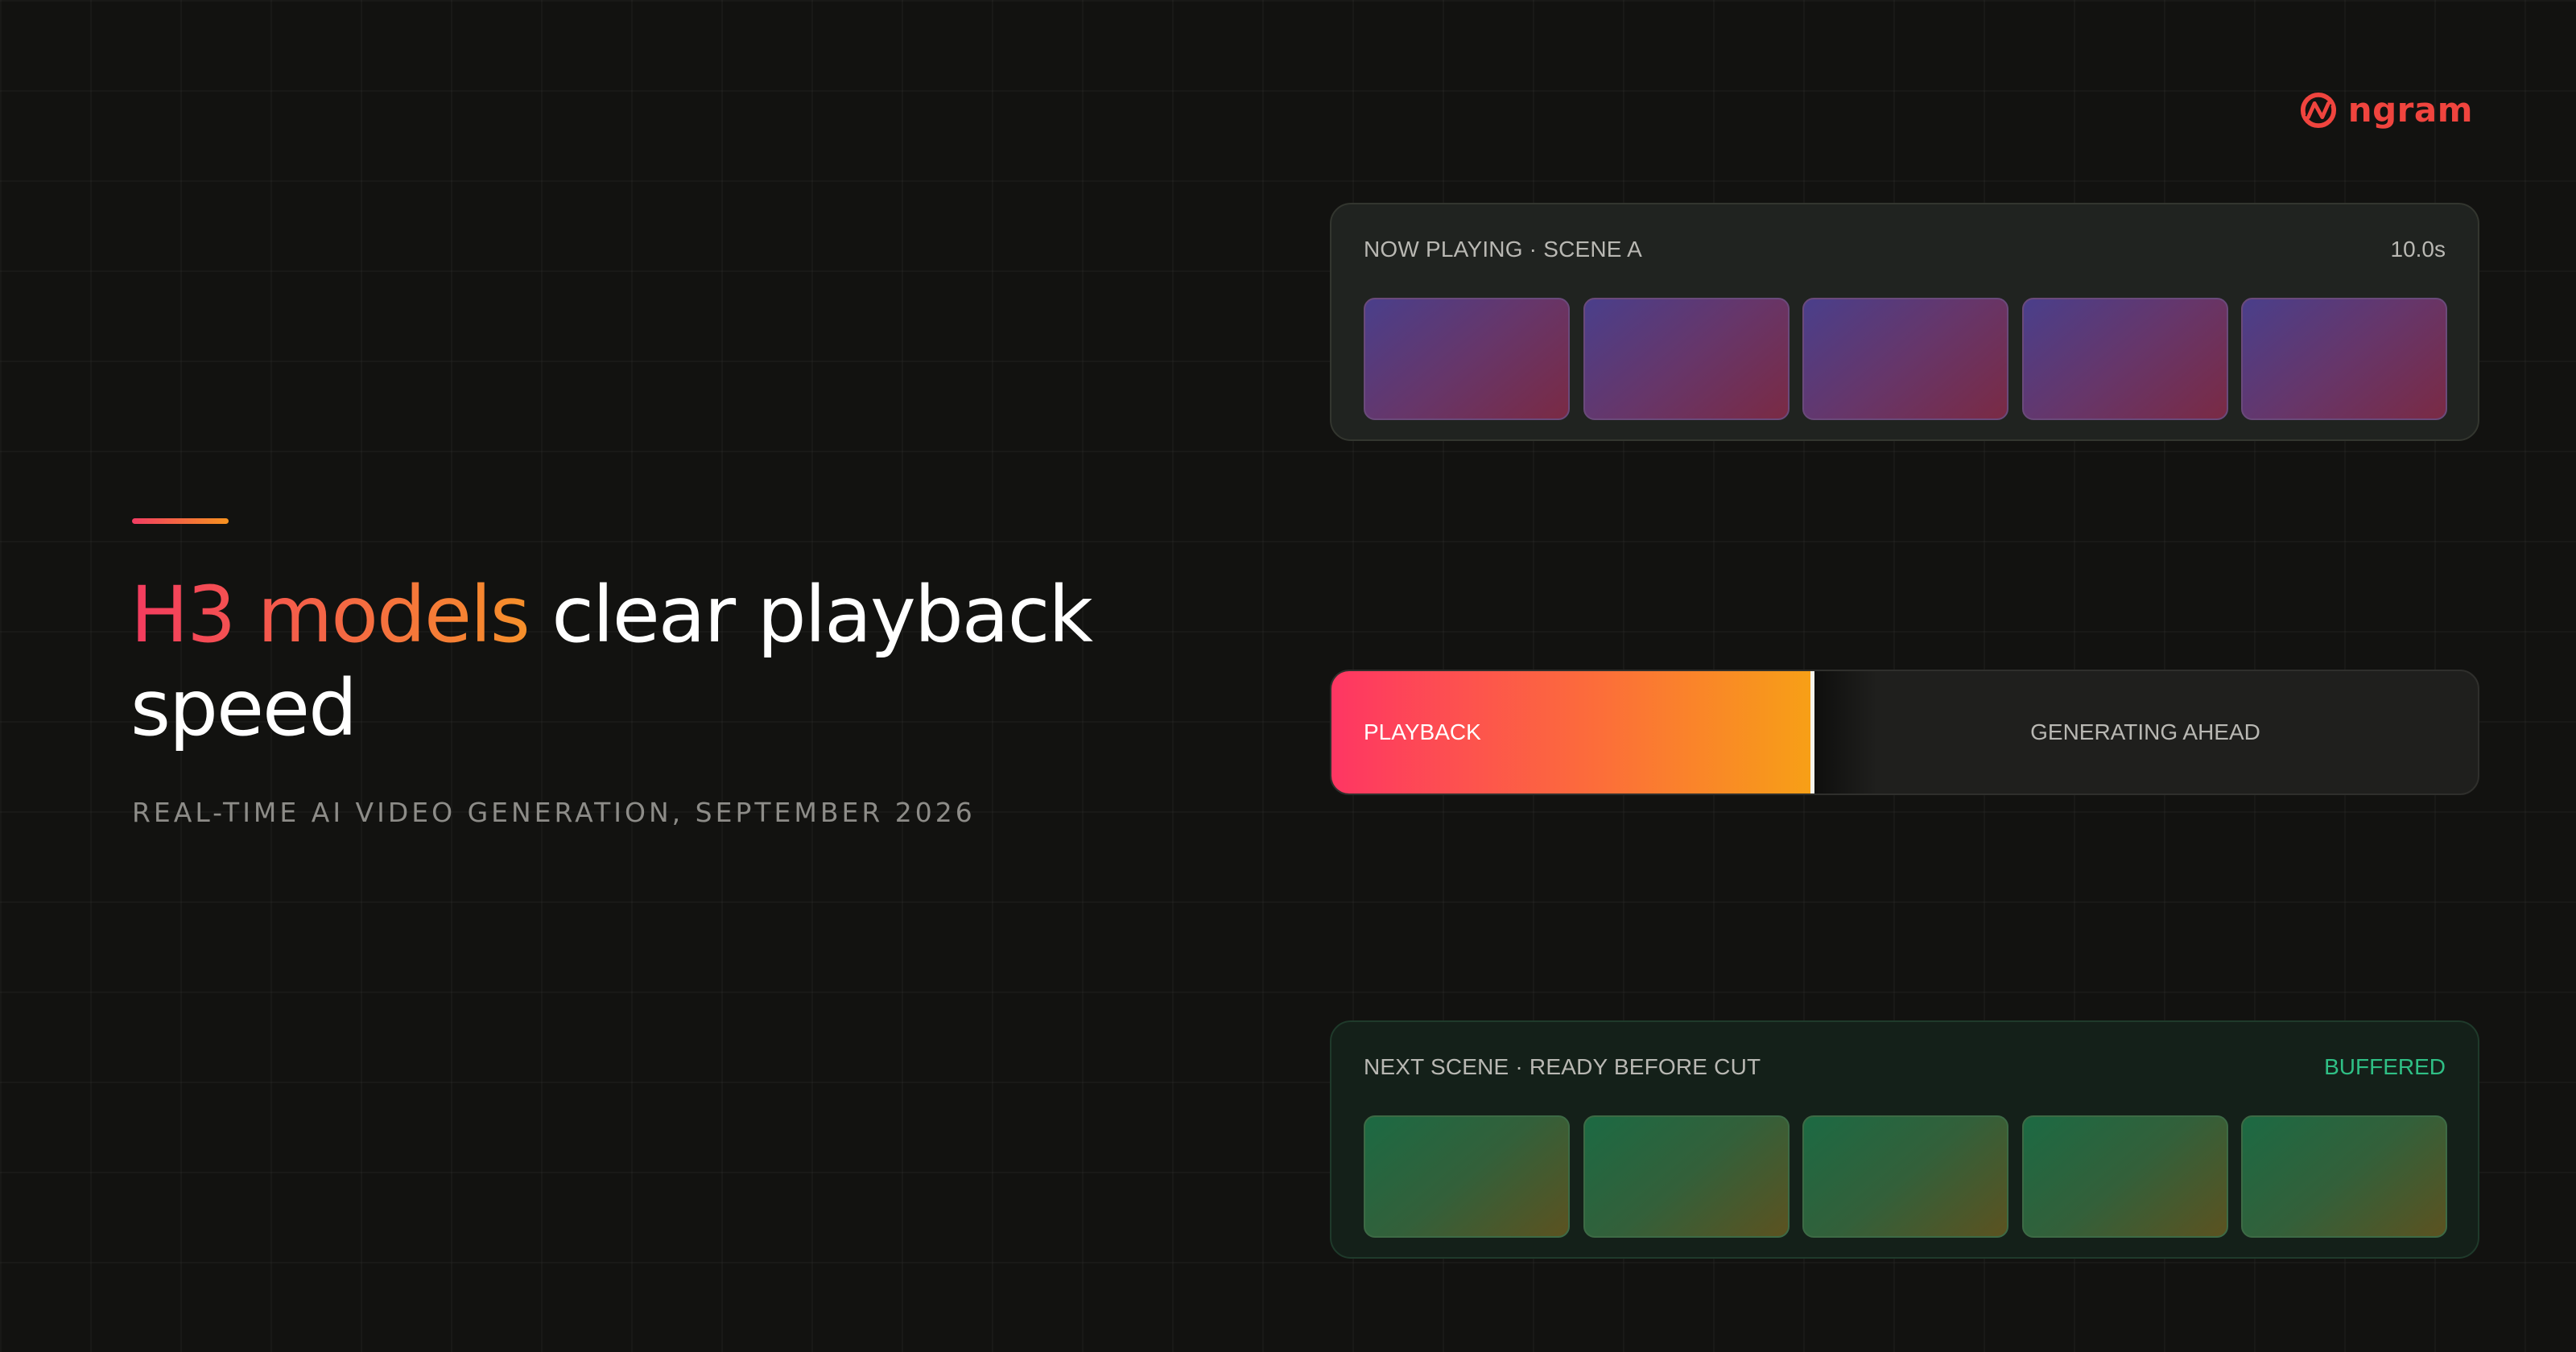  I want to click on now-playing-frames, so click(1905, 359).